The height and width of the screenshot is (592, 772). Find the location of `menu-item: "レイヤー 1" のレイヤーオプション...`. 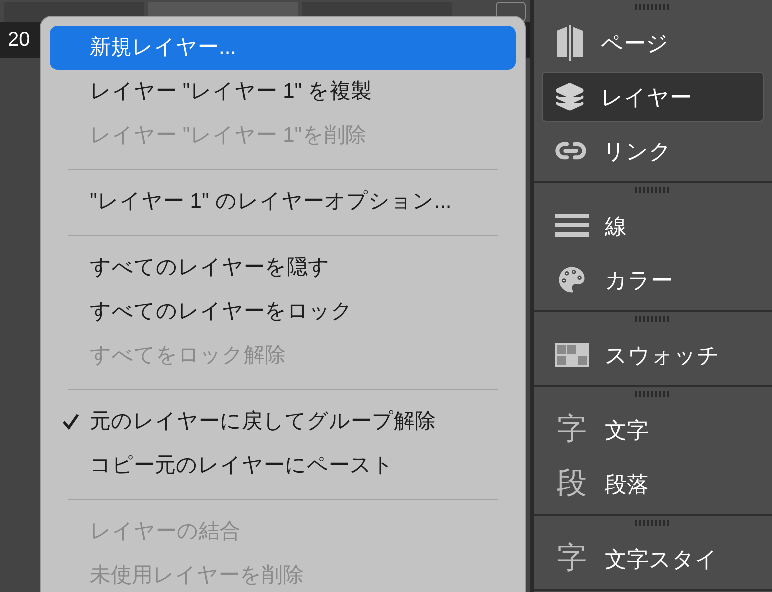

menu-item: "レイヤー 1" のレイヤーオプション... is located at coordinates (283, 202).